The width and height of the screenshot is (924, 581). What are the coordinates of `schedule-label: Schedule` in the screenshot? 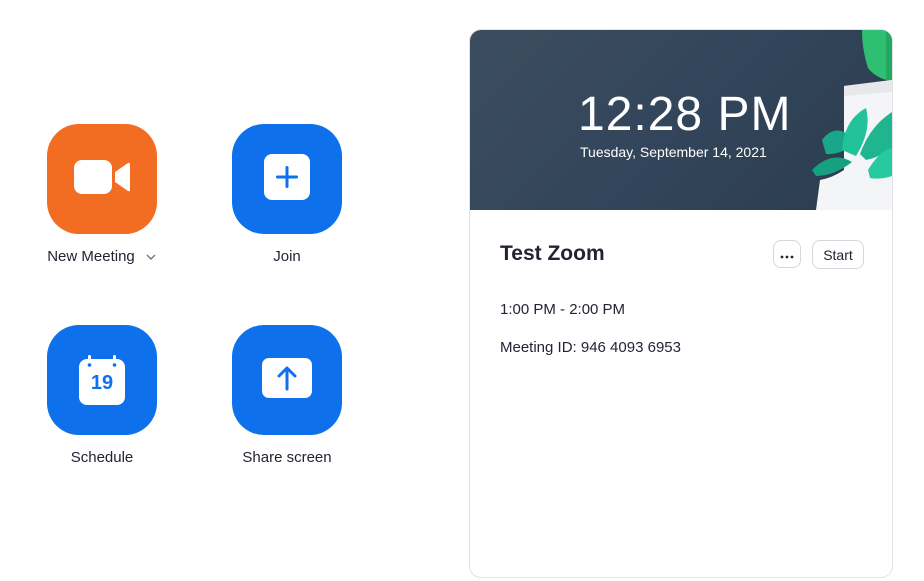 It's located at (102, 457).